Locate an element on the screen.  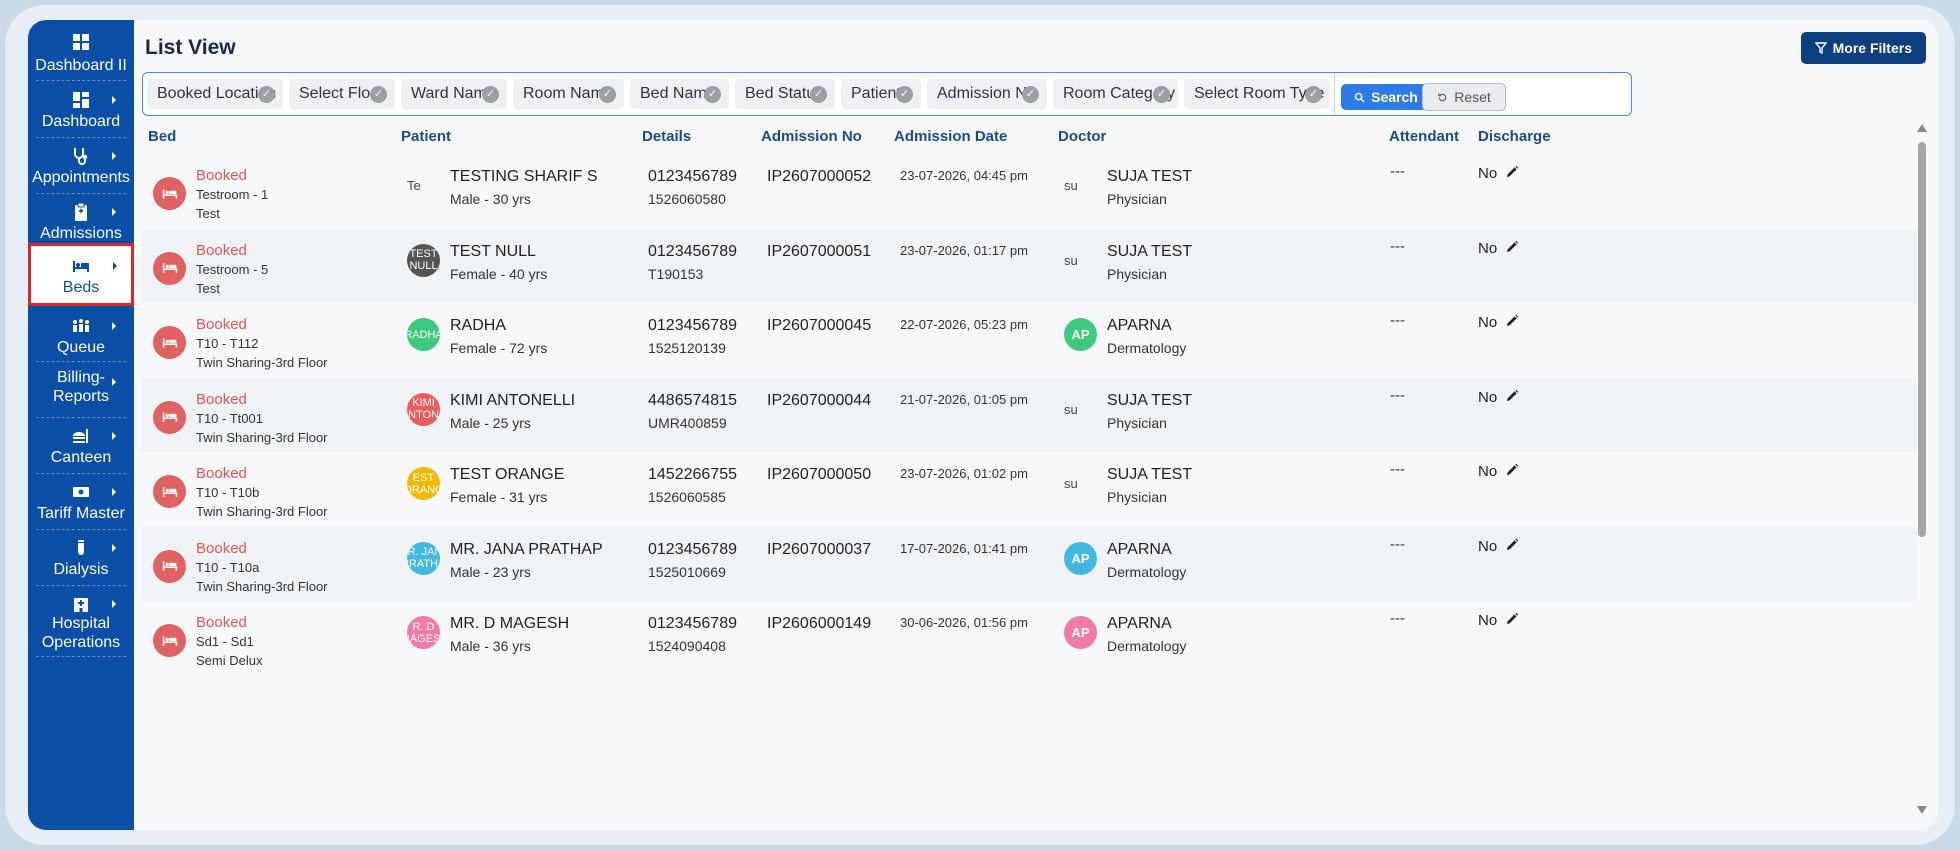
sidebar-item-dialysis: Dialysis is located at coordinates (81, 558).